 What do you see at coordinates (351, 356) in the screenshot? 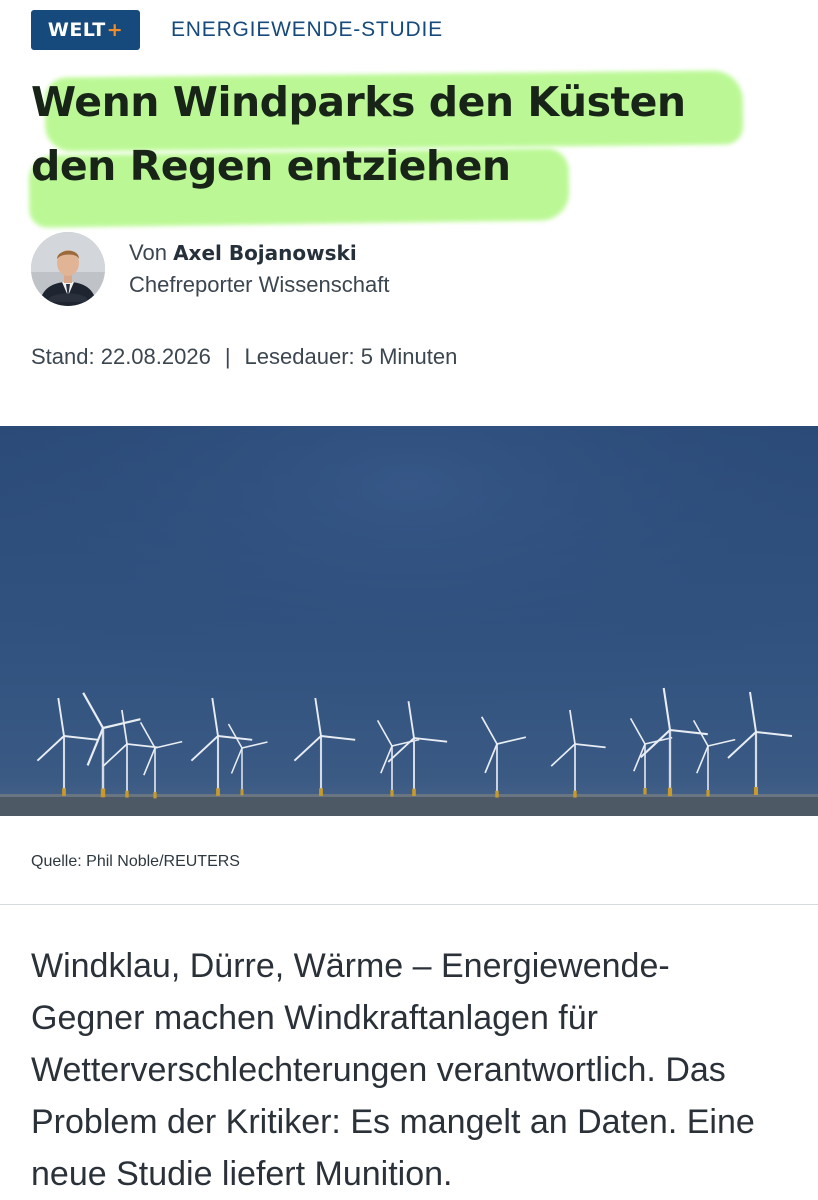
I see `reading-time: Lesedauer: 5 Minuten` at bounding box center [351, 356].